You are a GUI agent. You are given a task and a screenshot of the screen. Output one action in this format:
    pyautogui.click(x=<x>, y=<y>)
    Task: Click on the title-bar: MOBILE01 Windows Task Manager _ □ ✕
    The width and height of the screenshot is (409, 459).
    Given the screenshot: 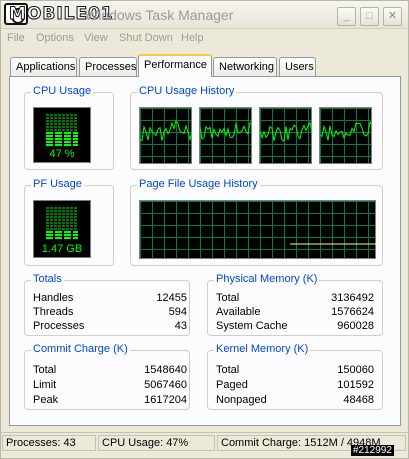 What is the action you would take?
    pyautogui.click(x=204, y=15)
    